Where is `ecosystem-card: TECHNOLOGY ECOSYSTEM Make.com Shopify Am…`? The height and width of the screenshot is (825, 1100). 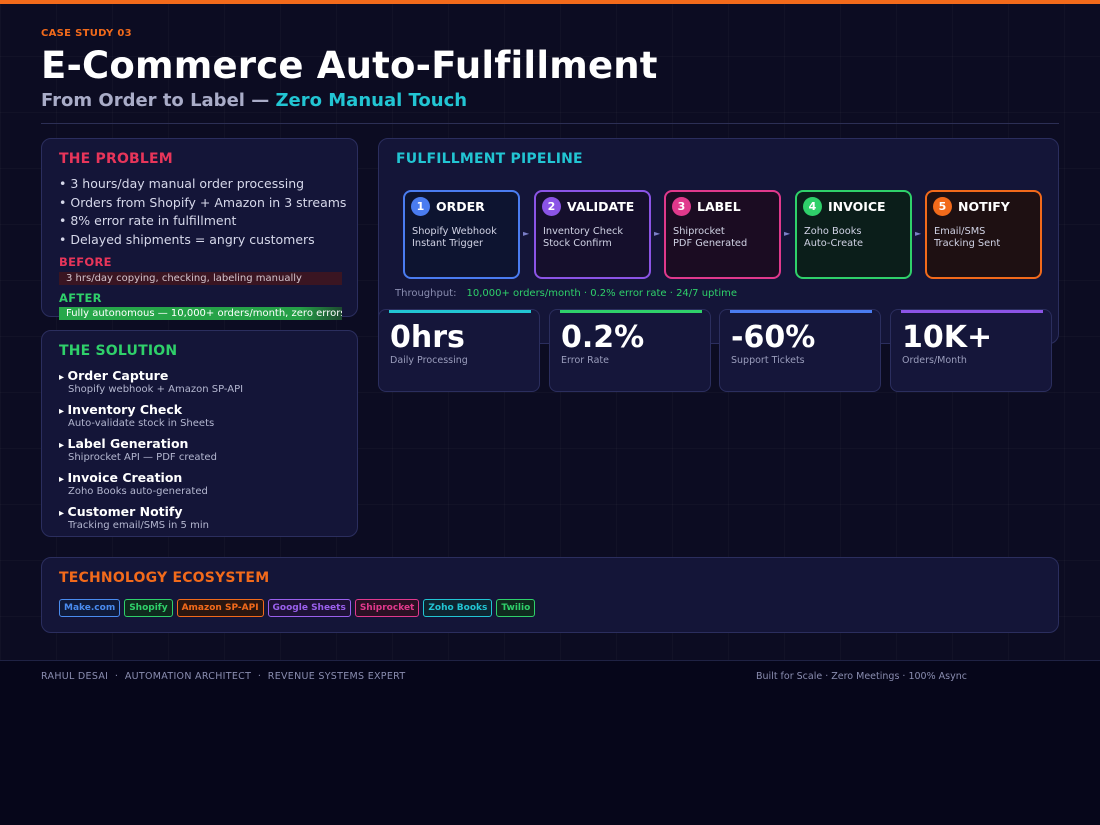 ecosystem-card: TECHNOLOGY ECOSYSTEM Make.com Shopify Am… is located at coordinates (550, 595).